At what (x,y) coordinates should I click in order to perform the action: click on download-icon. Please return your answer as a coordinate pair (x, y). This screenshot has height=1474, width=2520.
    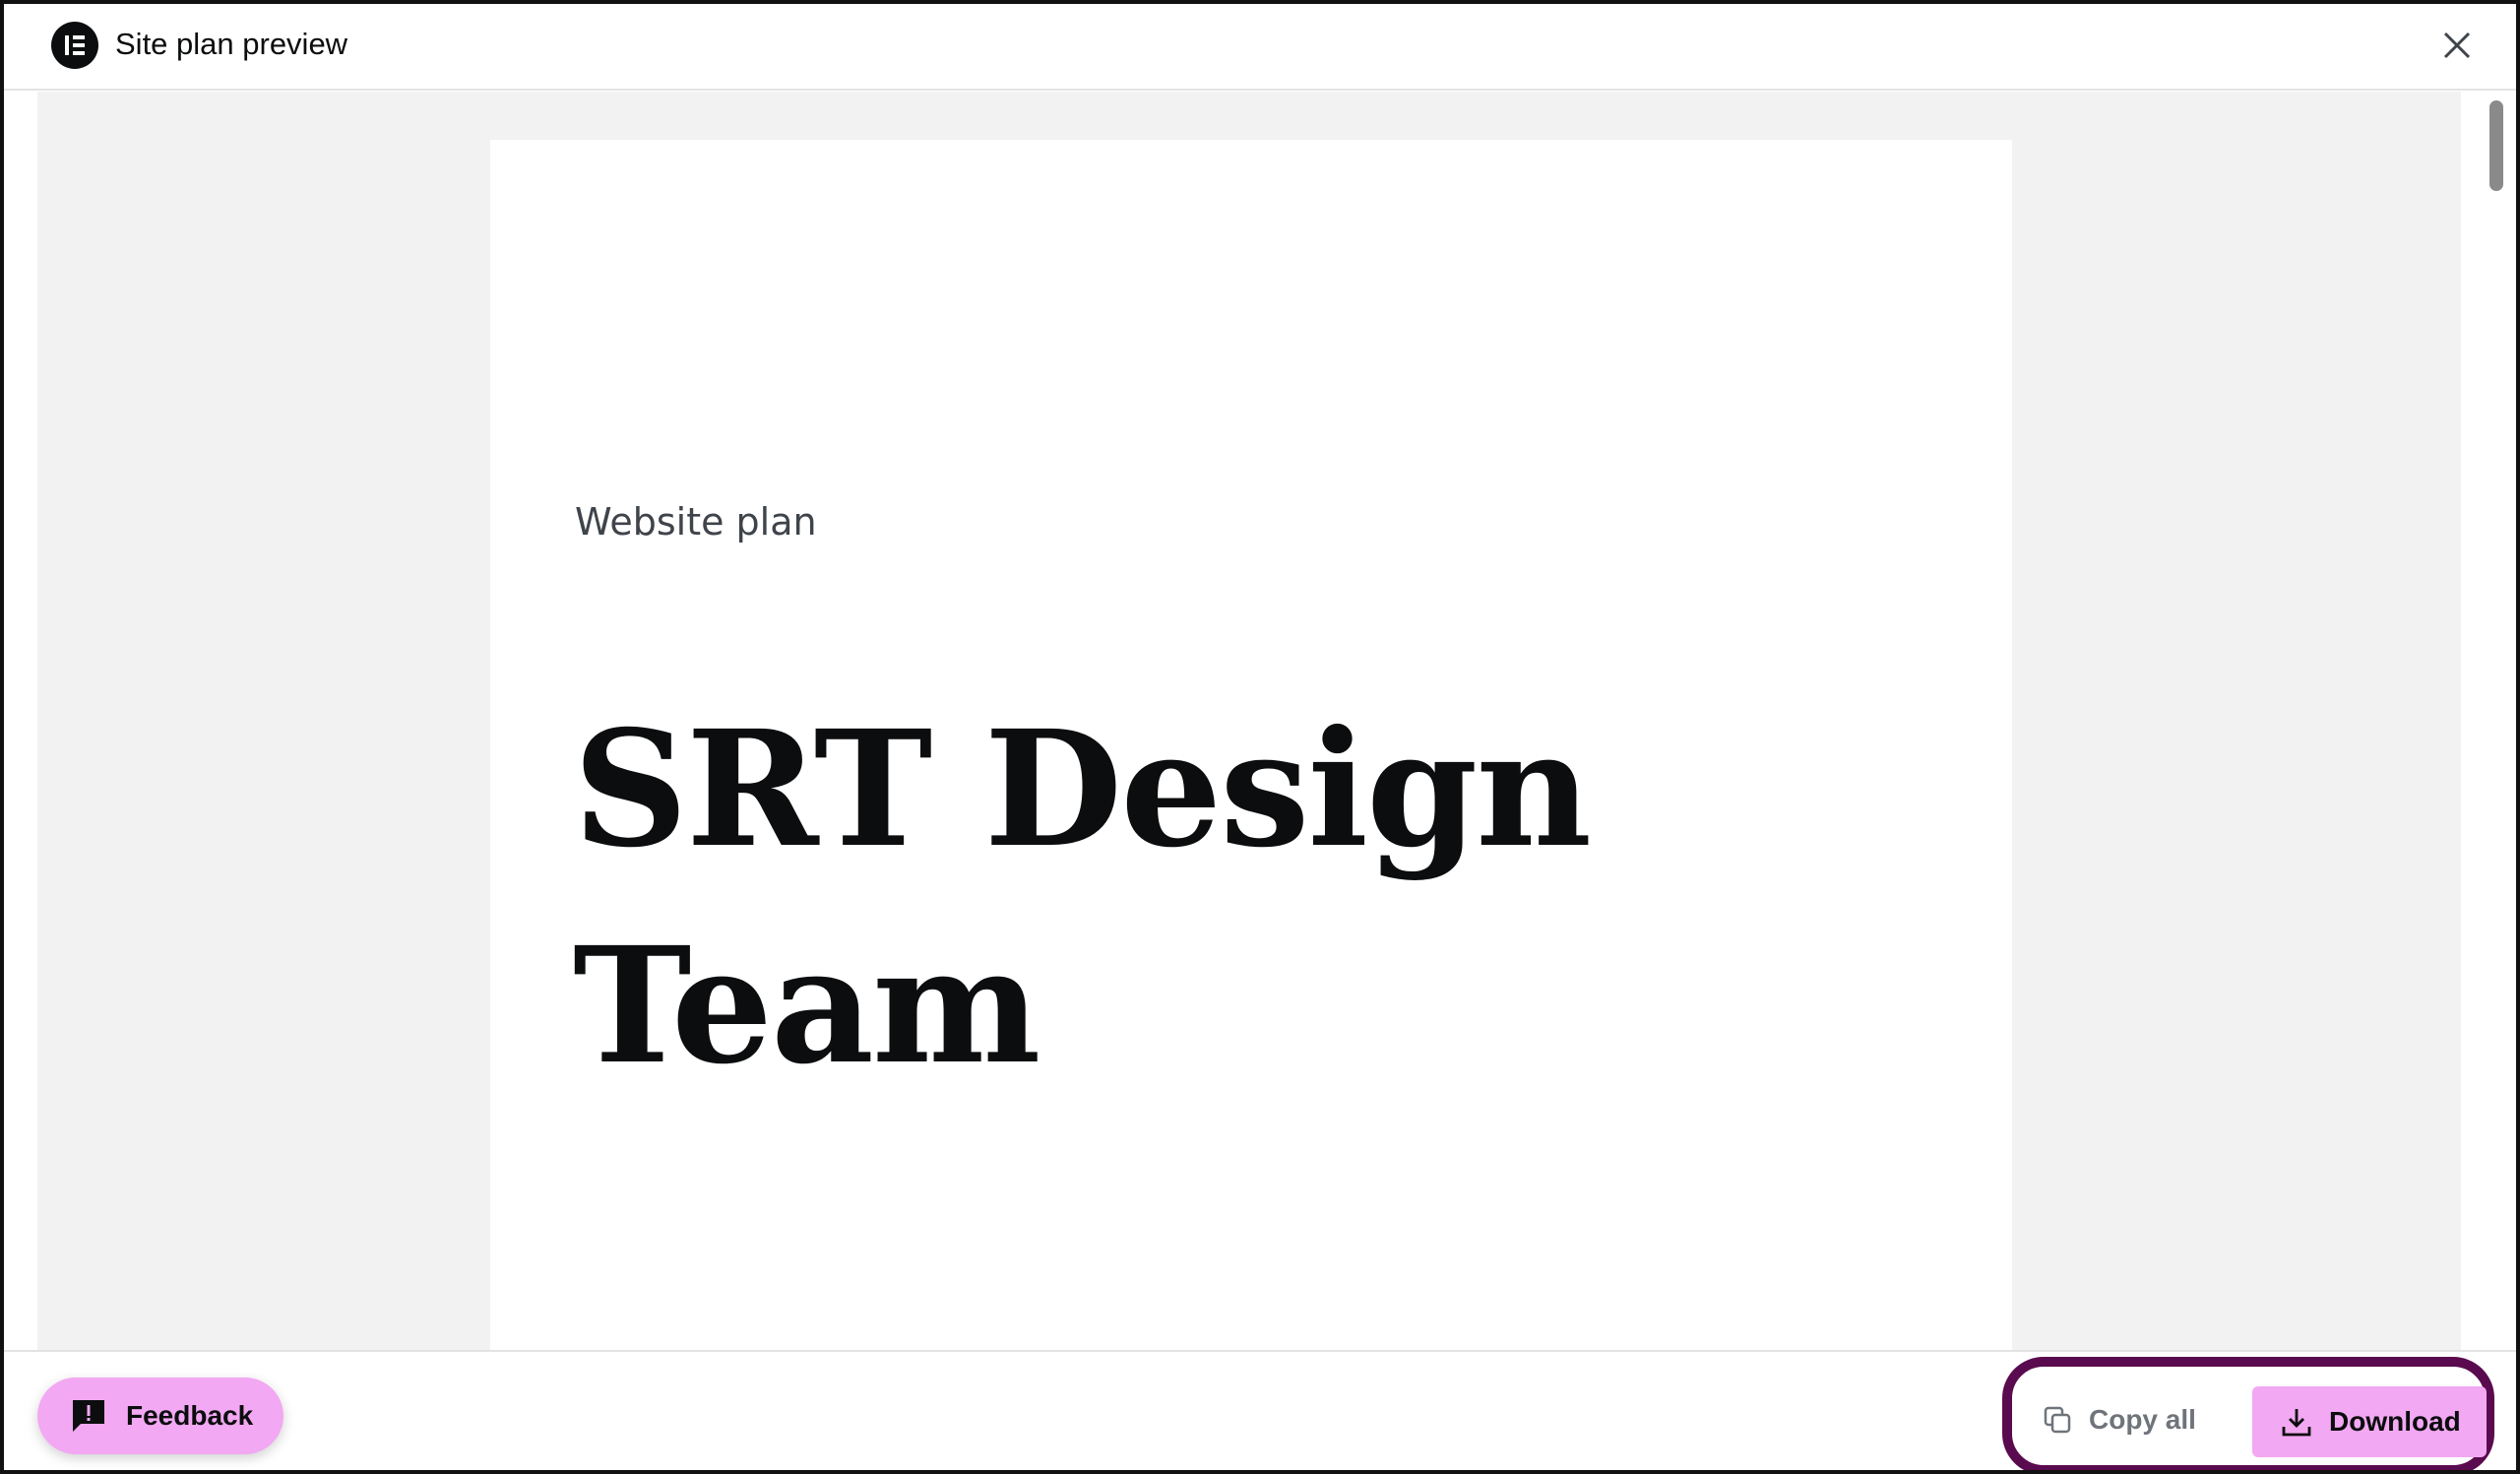
    Looking at the image, I should click on (2296, 1423).